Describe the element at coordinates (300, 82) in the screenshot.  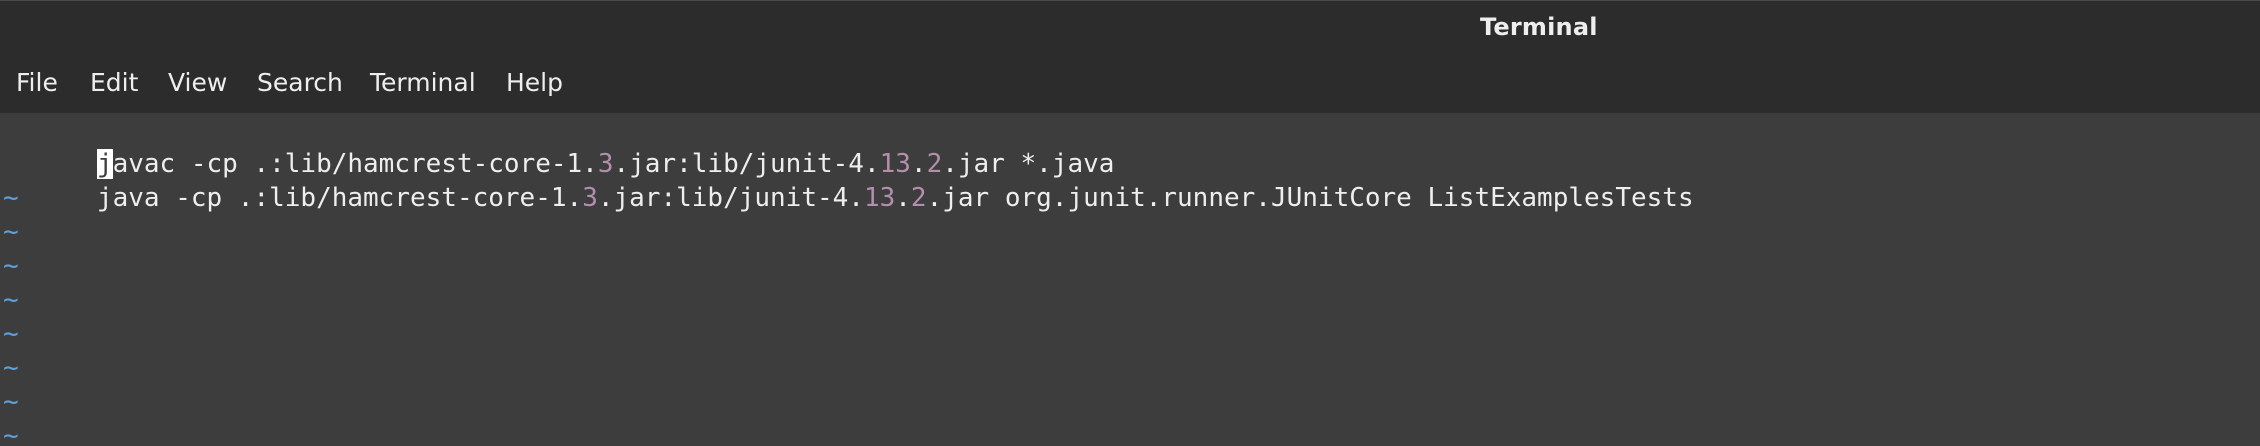
I see `menu-search: Search` at that location.